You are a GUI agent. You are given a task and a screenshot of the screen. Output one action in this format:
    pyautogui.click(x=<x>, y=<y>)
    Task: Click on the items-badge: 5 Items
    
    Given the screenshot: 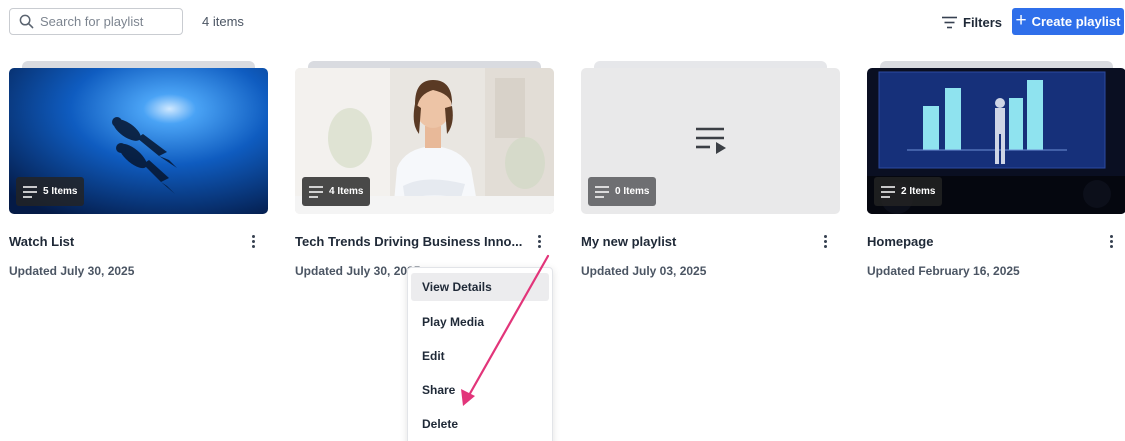 What is the action you would take?
    pyautogui.click(x=50, y=191)
    